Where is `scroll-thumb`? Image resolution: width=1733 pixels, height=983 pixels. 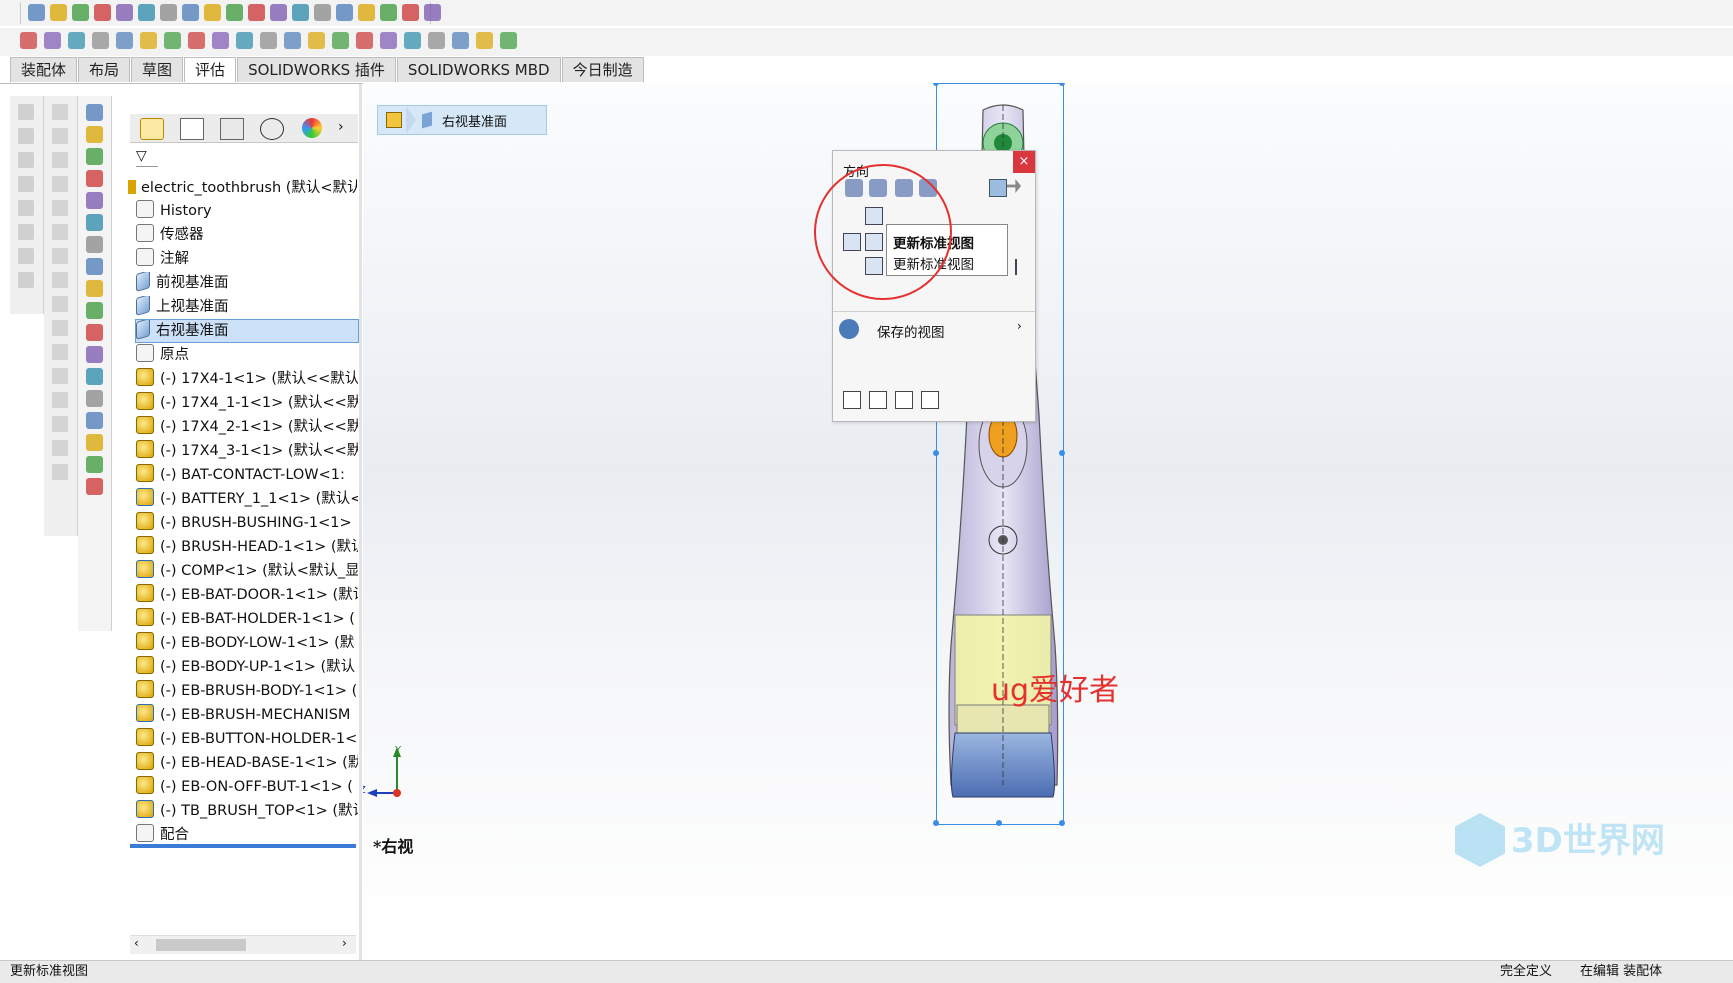
scroll-thumb is located at coordinates (201, 945).